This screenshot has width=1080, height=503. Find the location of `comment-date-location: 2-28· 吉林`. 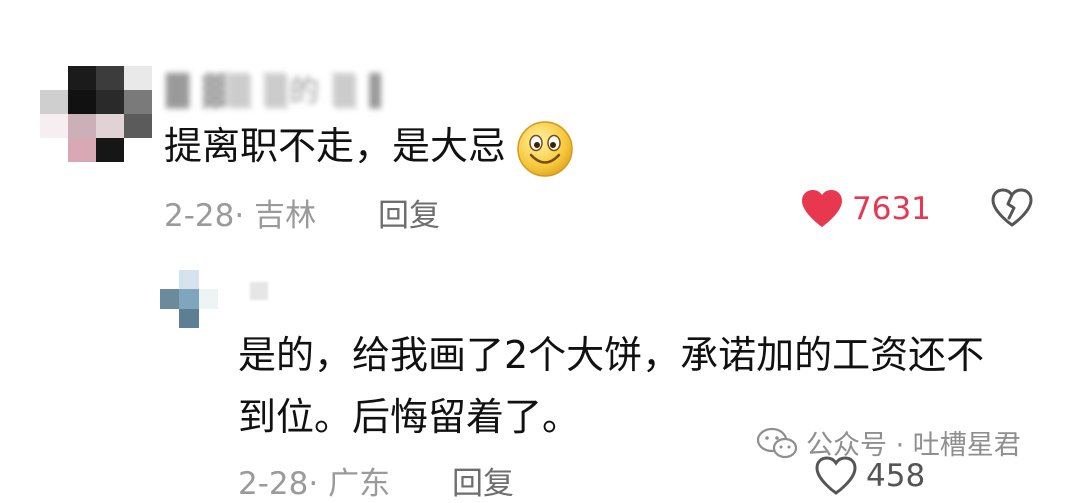

comment-date-location: 2-28· 吉林 is located at coordinates (240, 216).